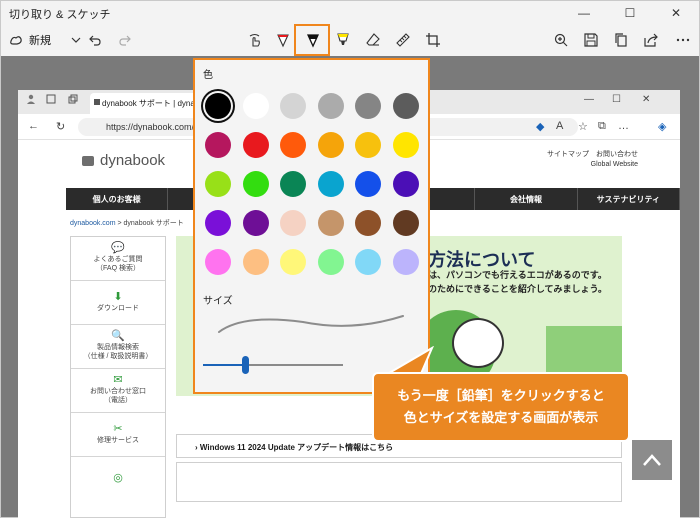 The height and width of the screenshot is (518, 700). Describe the element at coordinates (150, 127) in the screenshot. I see `url-text: https://dynabook.com/` at that location.